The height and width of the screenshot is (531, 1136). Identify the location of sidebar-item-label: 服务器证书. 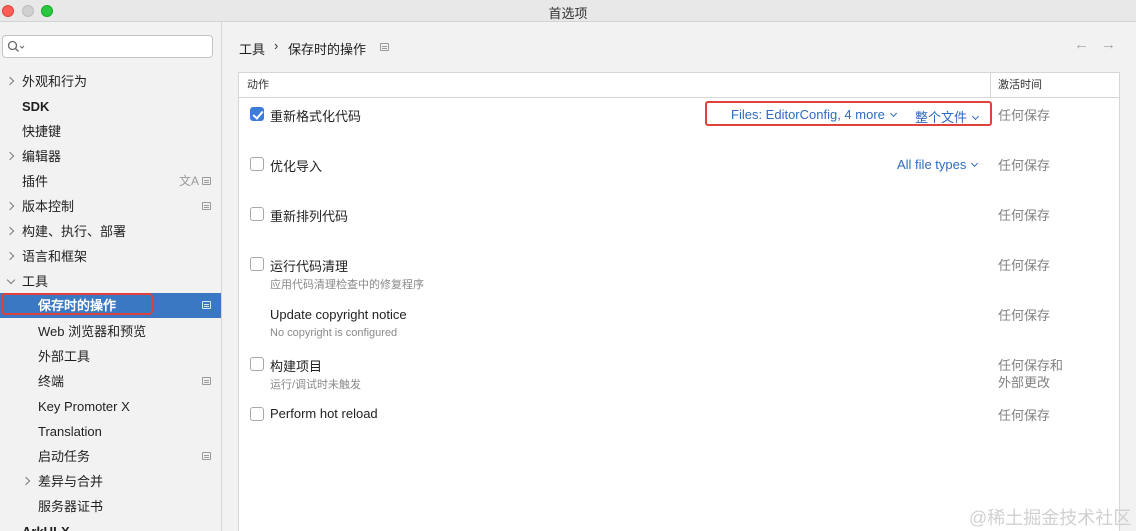
(71, 506).